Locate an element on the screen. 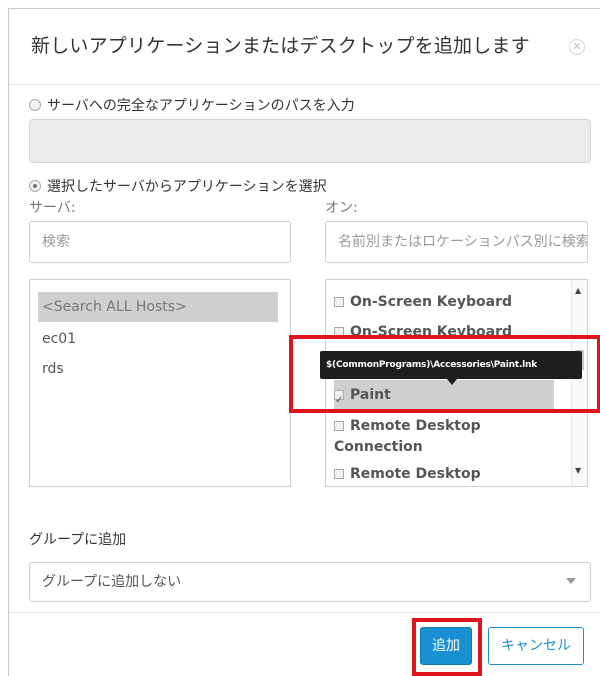  path-option-radio-row: サーバへの完全なアプリケーションのパスを入力 is located at coordinates (192, 105).